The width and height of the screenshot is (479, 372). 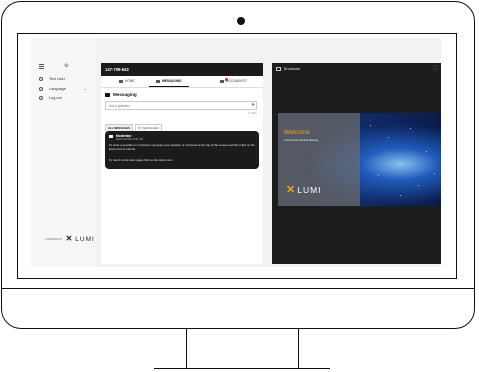 I want to click on message-time: March 20 2023 10:07 AM, so click(x=129, y=139).